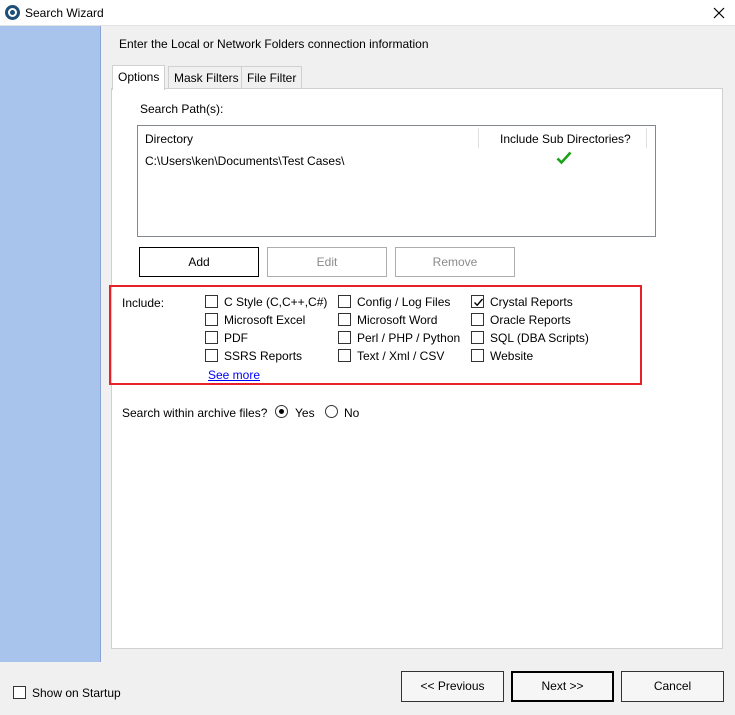 The image size is (735, 715). I want to click on window-title: Search Wizard, so click(64, 13).